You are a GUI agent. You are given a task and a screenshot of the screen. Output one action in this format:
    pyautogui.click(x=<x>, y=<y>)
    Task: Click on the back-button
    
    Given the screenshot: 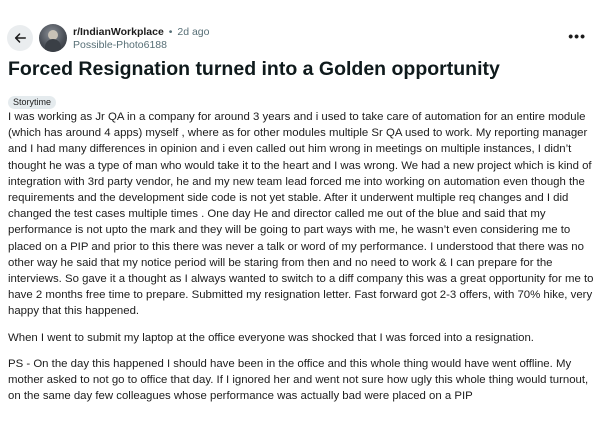 What is the action you would take?
    pyautogui.click(x=20, y=38)
    